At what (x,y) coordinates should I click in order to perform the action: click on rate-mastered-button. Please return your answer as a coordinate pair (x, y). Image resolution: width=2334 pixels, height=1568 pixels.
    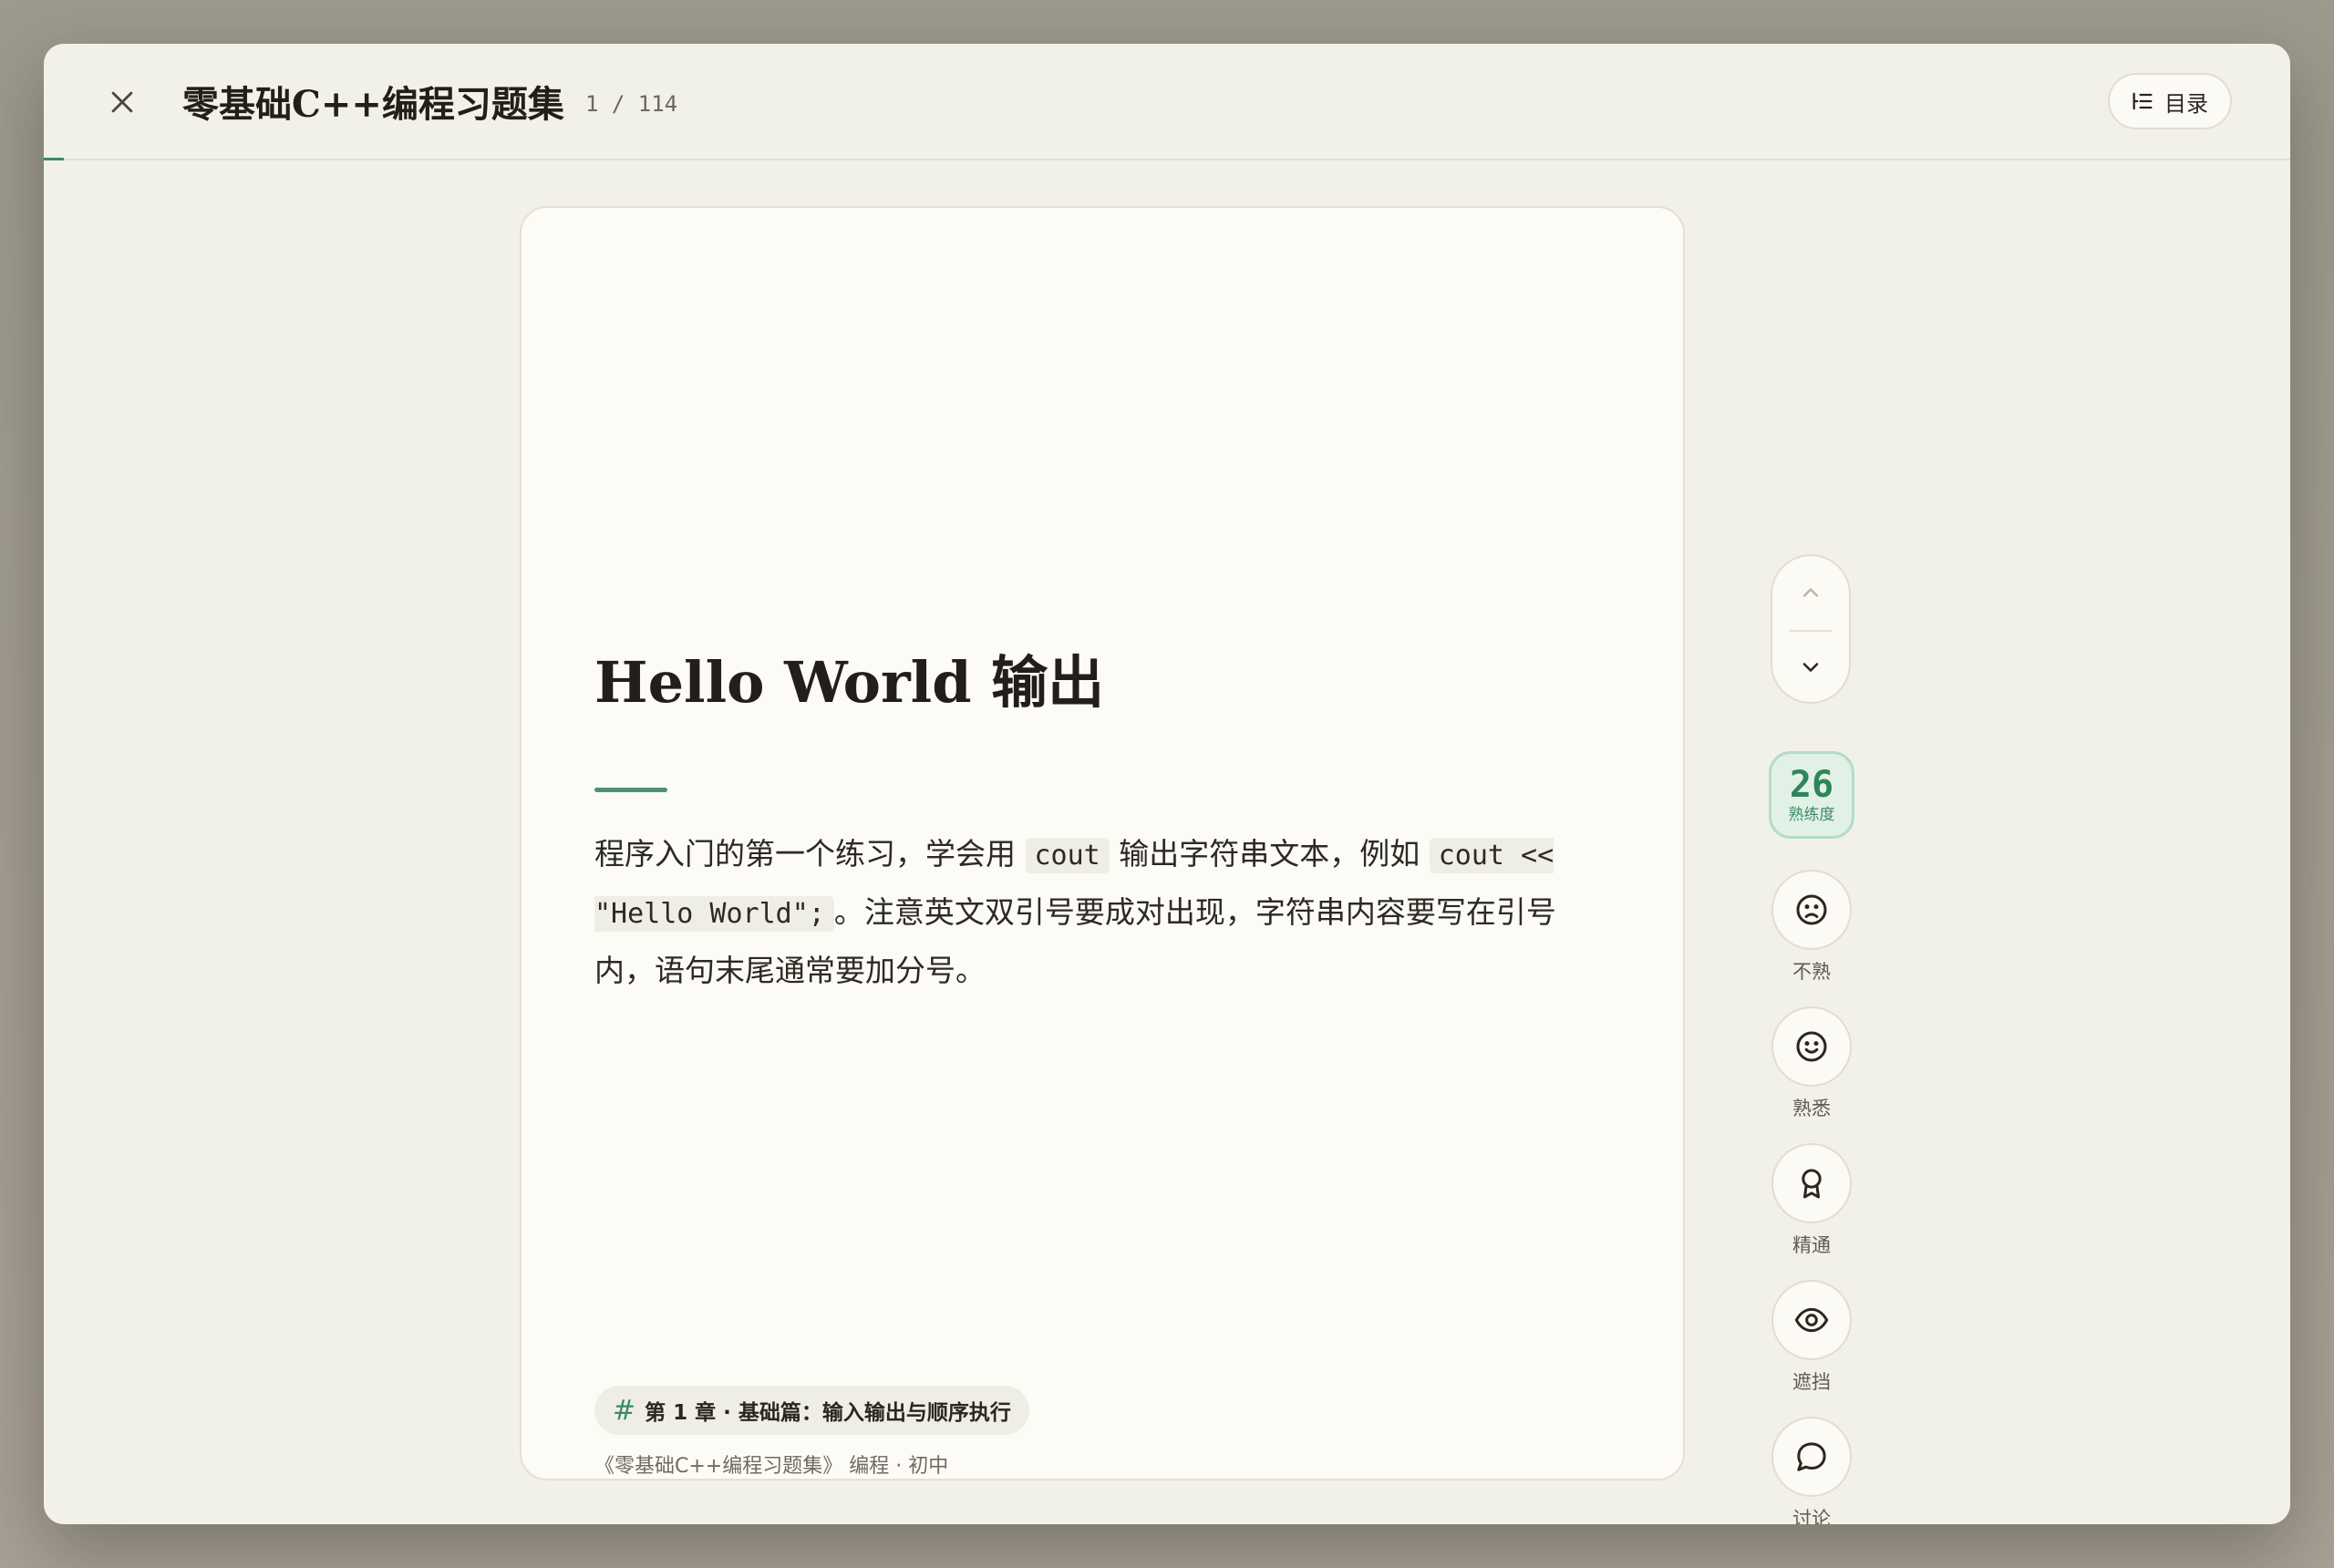
    Looking at the image, I should click on (1812, 1183).